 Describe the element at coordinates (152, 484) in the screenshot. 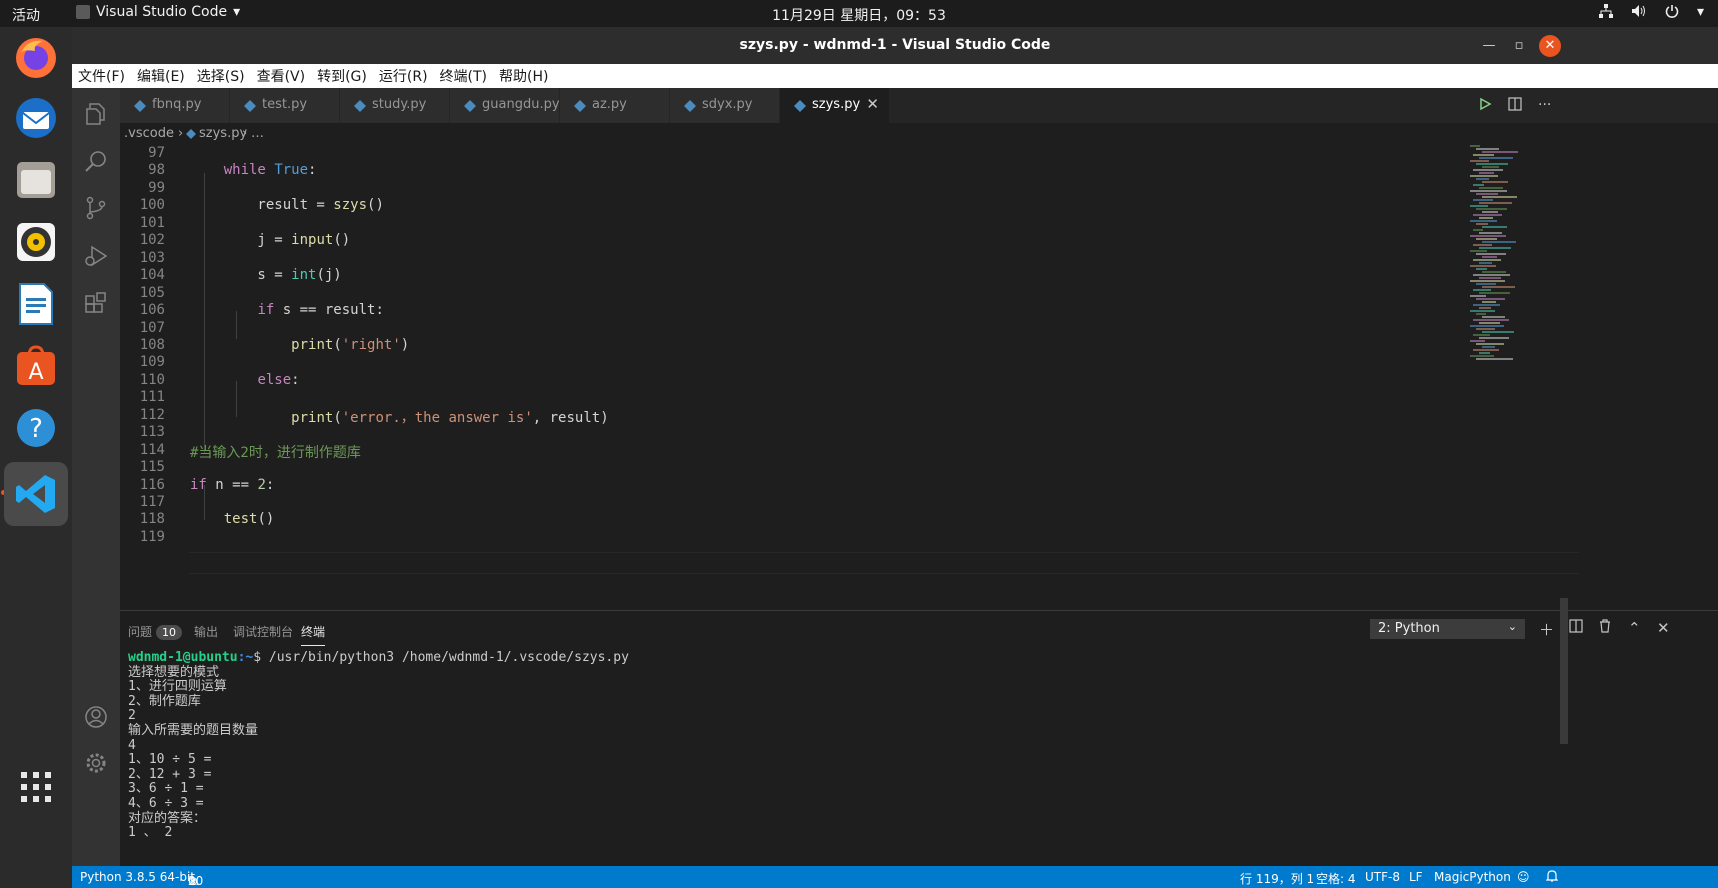

I see `line-number: 116` at that location.